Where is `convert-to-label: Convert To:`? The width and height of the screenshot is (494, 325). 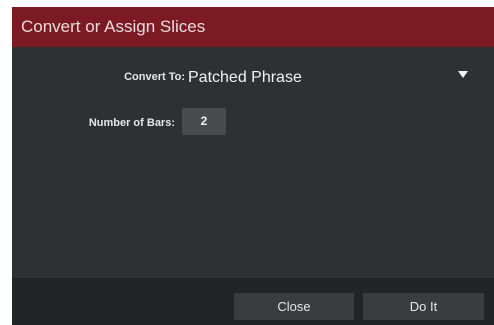
convert-to-label: Convert To: is located at coordinates (154, 77).